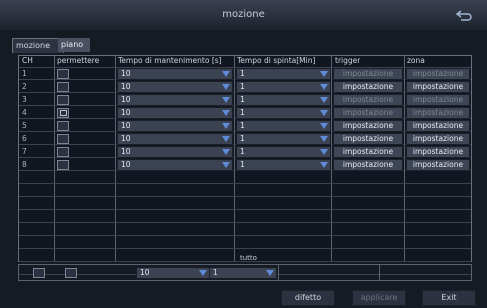  Describe the element at coordinates (74, 45) in the screenshot. I see `tab-piano: piano` at that location.